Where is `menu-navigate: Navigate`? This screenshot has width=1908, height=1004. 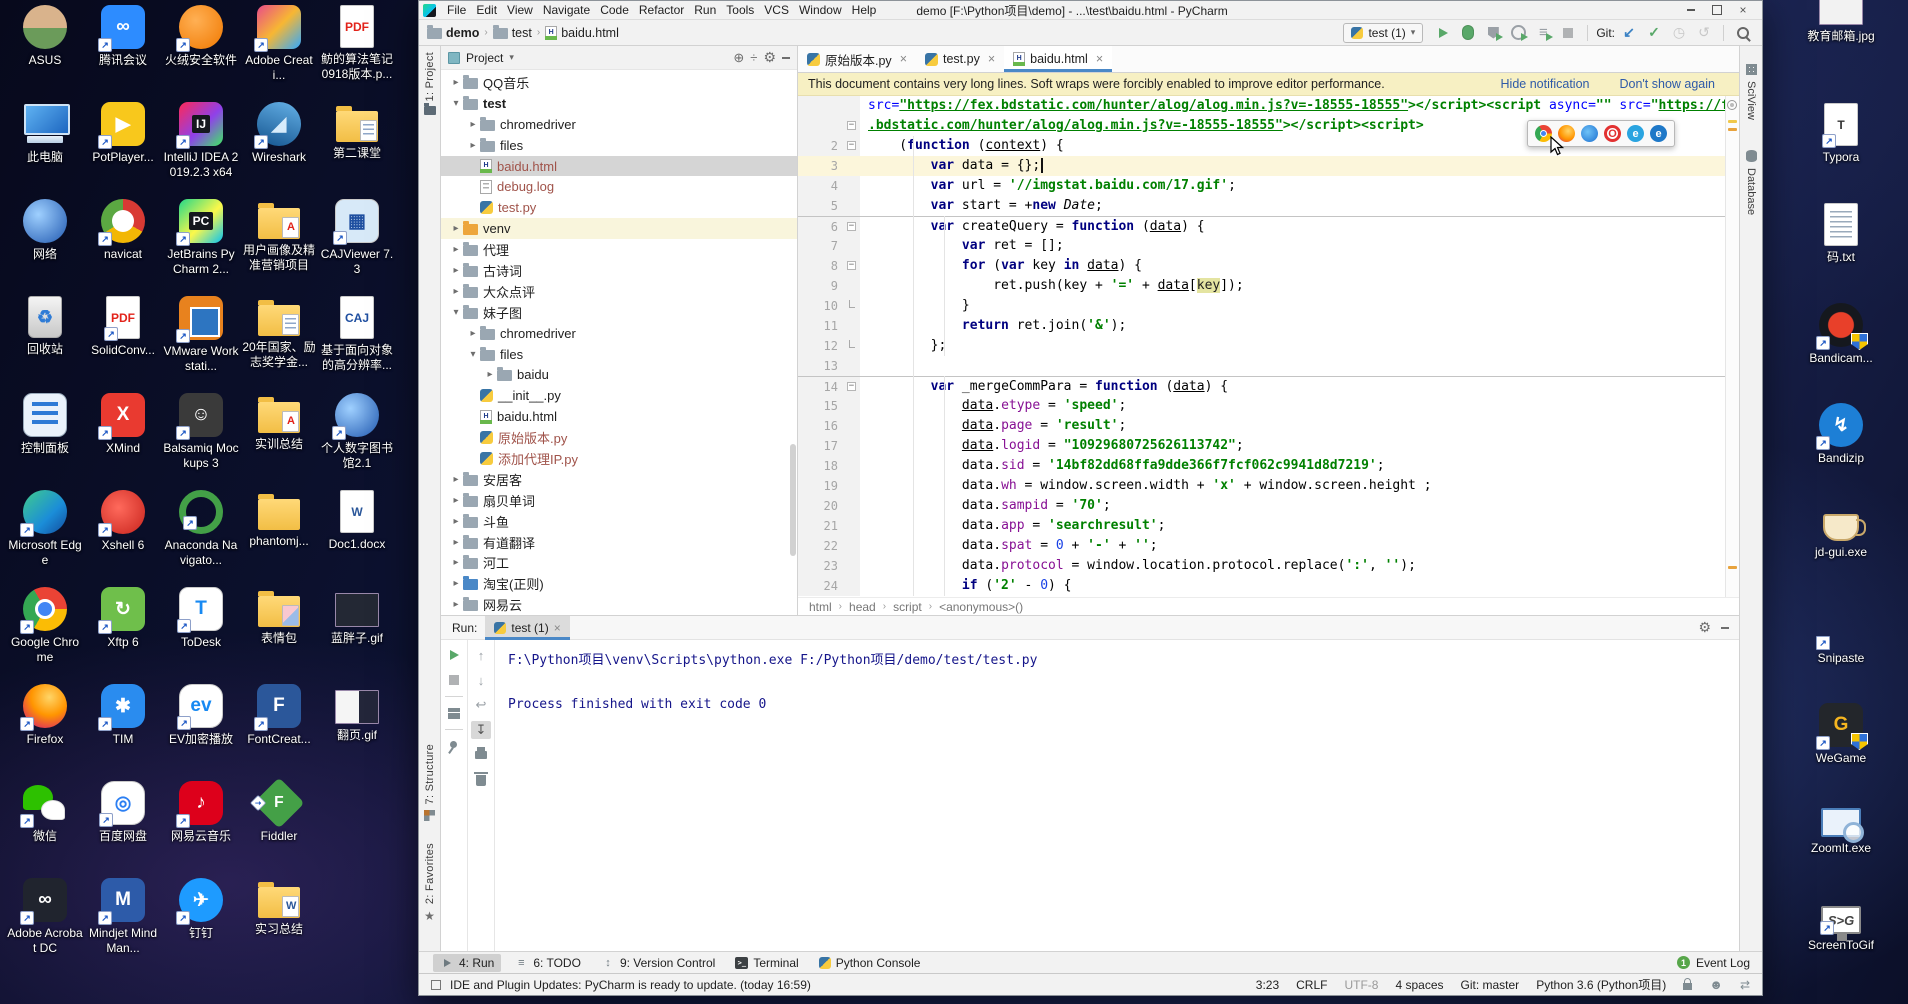 menu-navigate: Navigate is located at coordinates (566, 10).